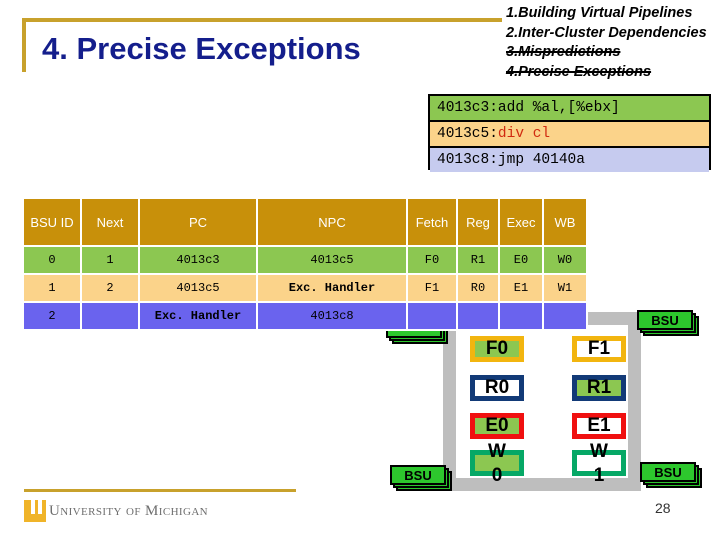 The width and height of the screenshot is (720, 540). Describe the element at coordinates (110, 222) in the screenshot. I see `column-header-next: Next` at that location.